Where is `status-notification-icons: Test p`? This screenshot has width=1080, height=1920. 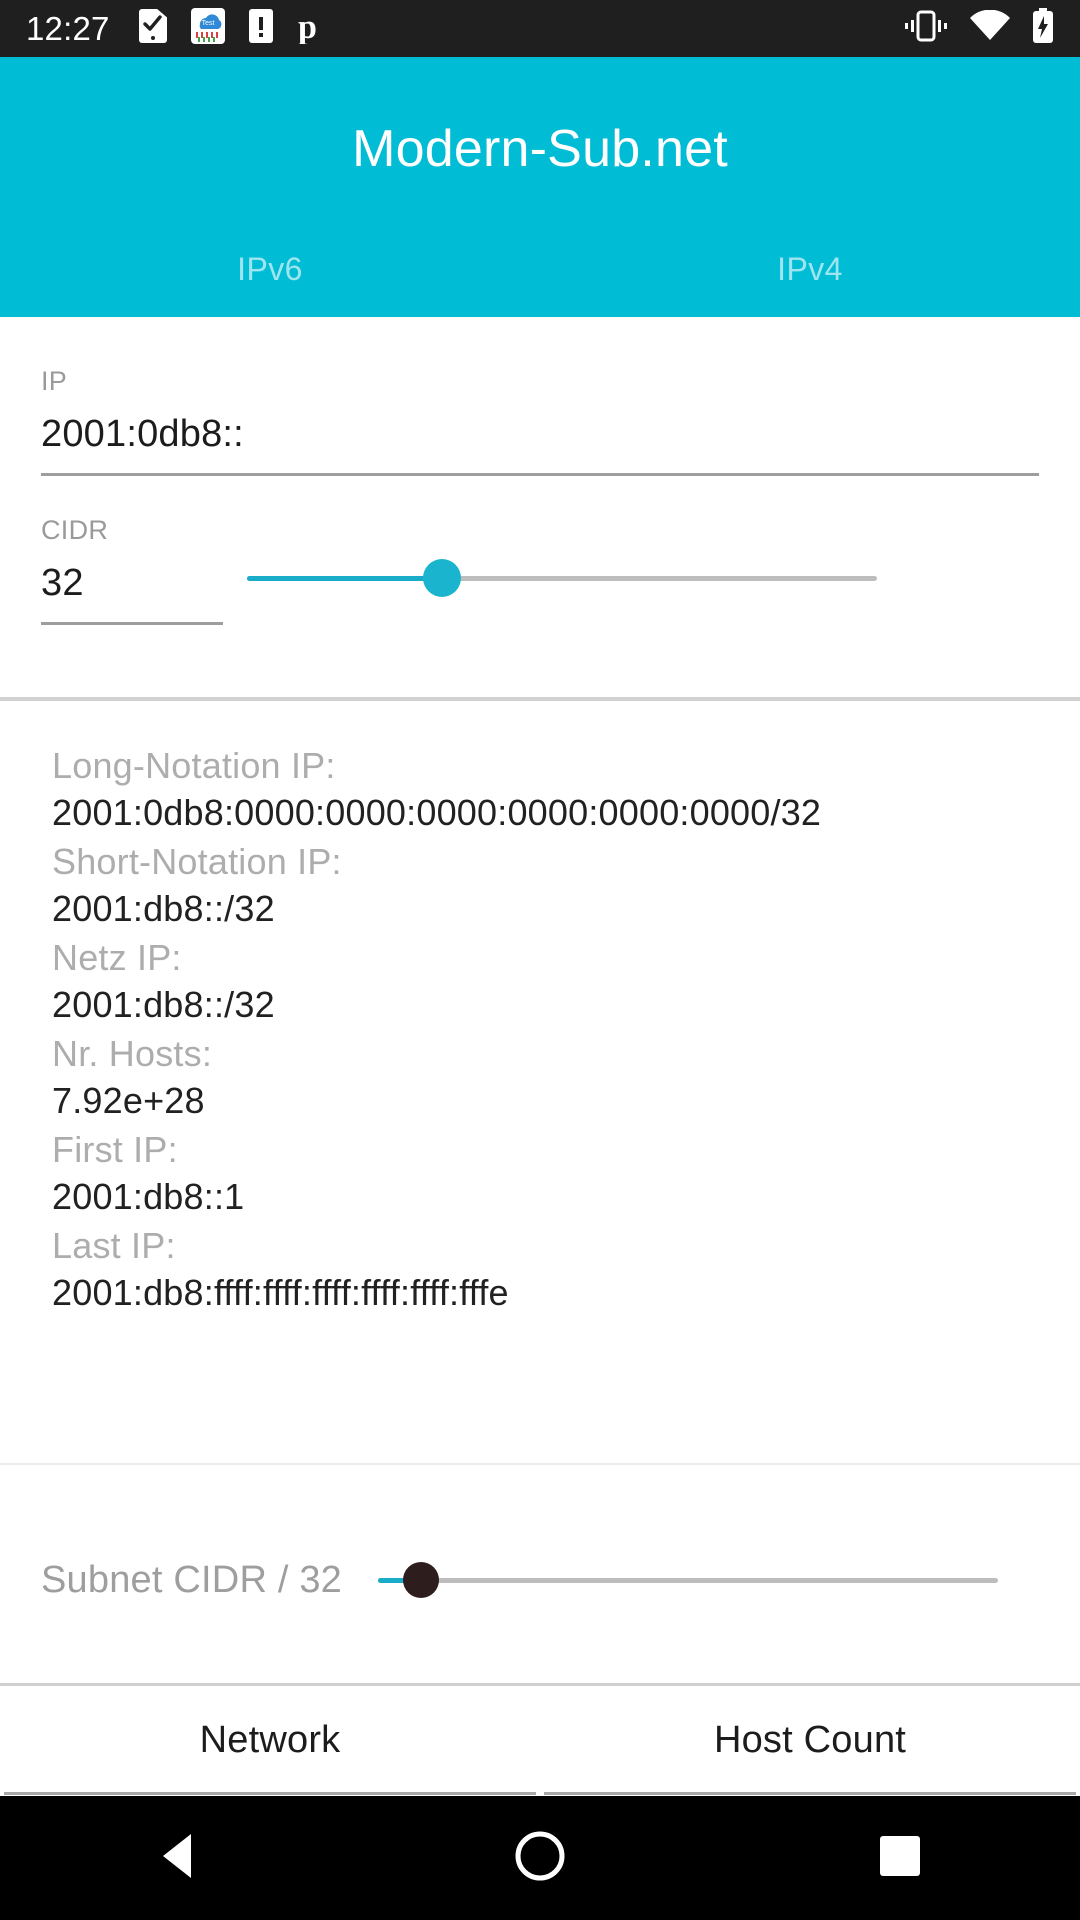 status-notification-icons: Test p is located at coordinates (229, 28).